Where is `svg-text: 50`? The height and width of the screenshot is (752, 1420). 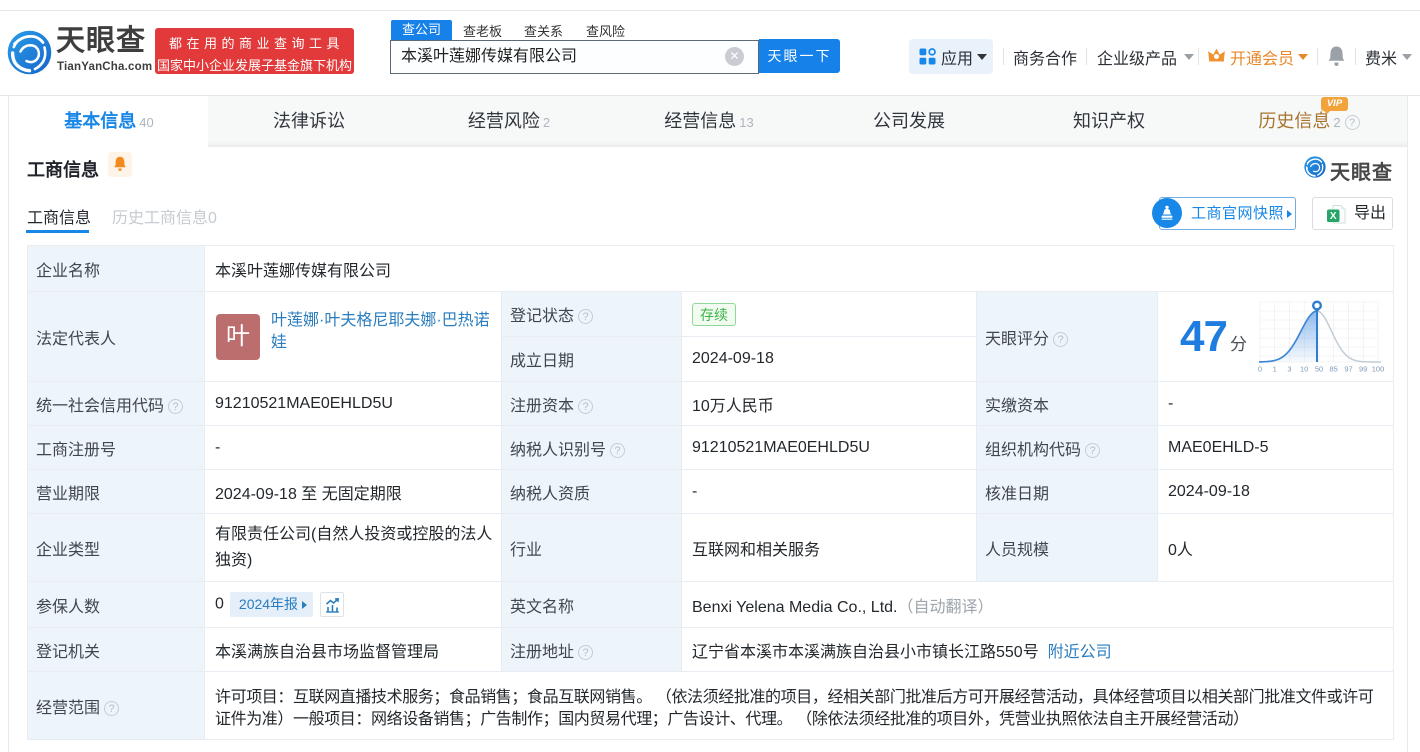 svg-text: 50 is located at coordinates (1319, 369).